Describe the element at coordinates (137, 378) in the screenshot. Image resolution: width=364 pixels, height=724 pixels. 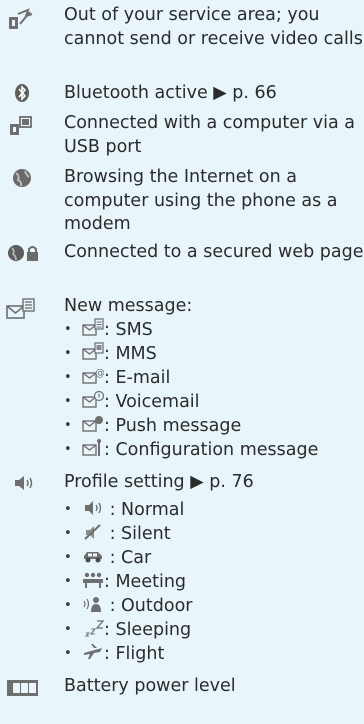
I see `list-item-label: : E-mail` at that location.